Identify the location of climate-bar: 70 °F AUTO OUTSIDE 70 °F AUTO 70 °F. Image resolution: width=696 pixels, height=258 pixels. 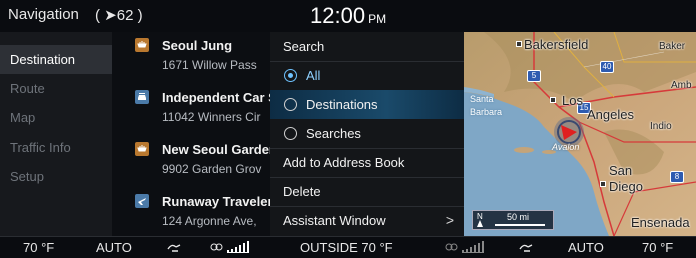
(348, 247).